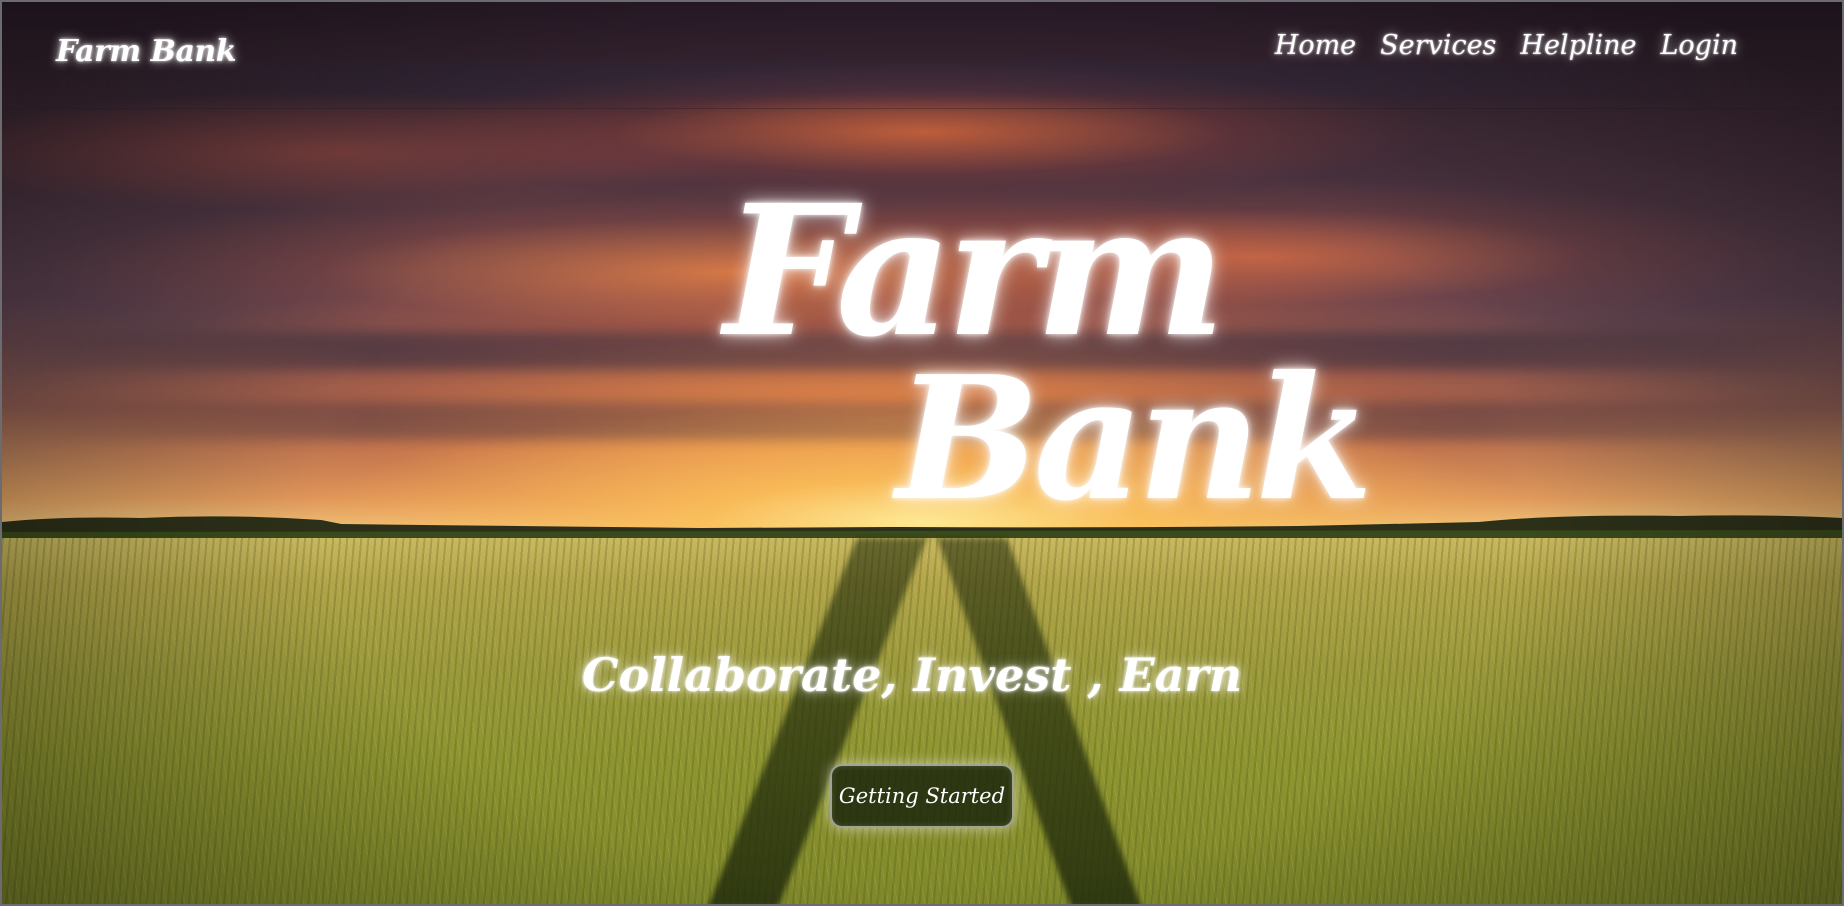 The image size is (1844, 906). Describe the element at coordinates (922, 55) in the screenshot. I see `navbar: Farm Bank Home Services Helpline Login` at that location.